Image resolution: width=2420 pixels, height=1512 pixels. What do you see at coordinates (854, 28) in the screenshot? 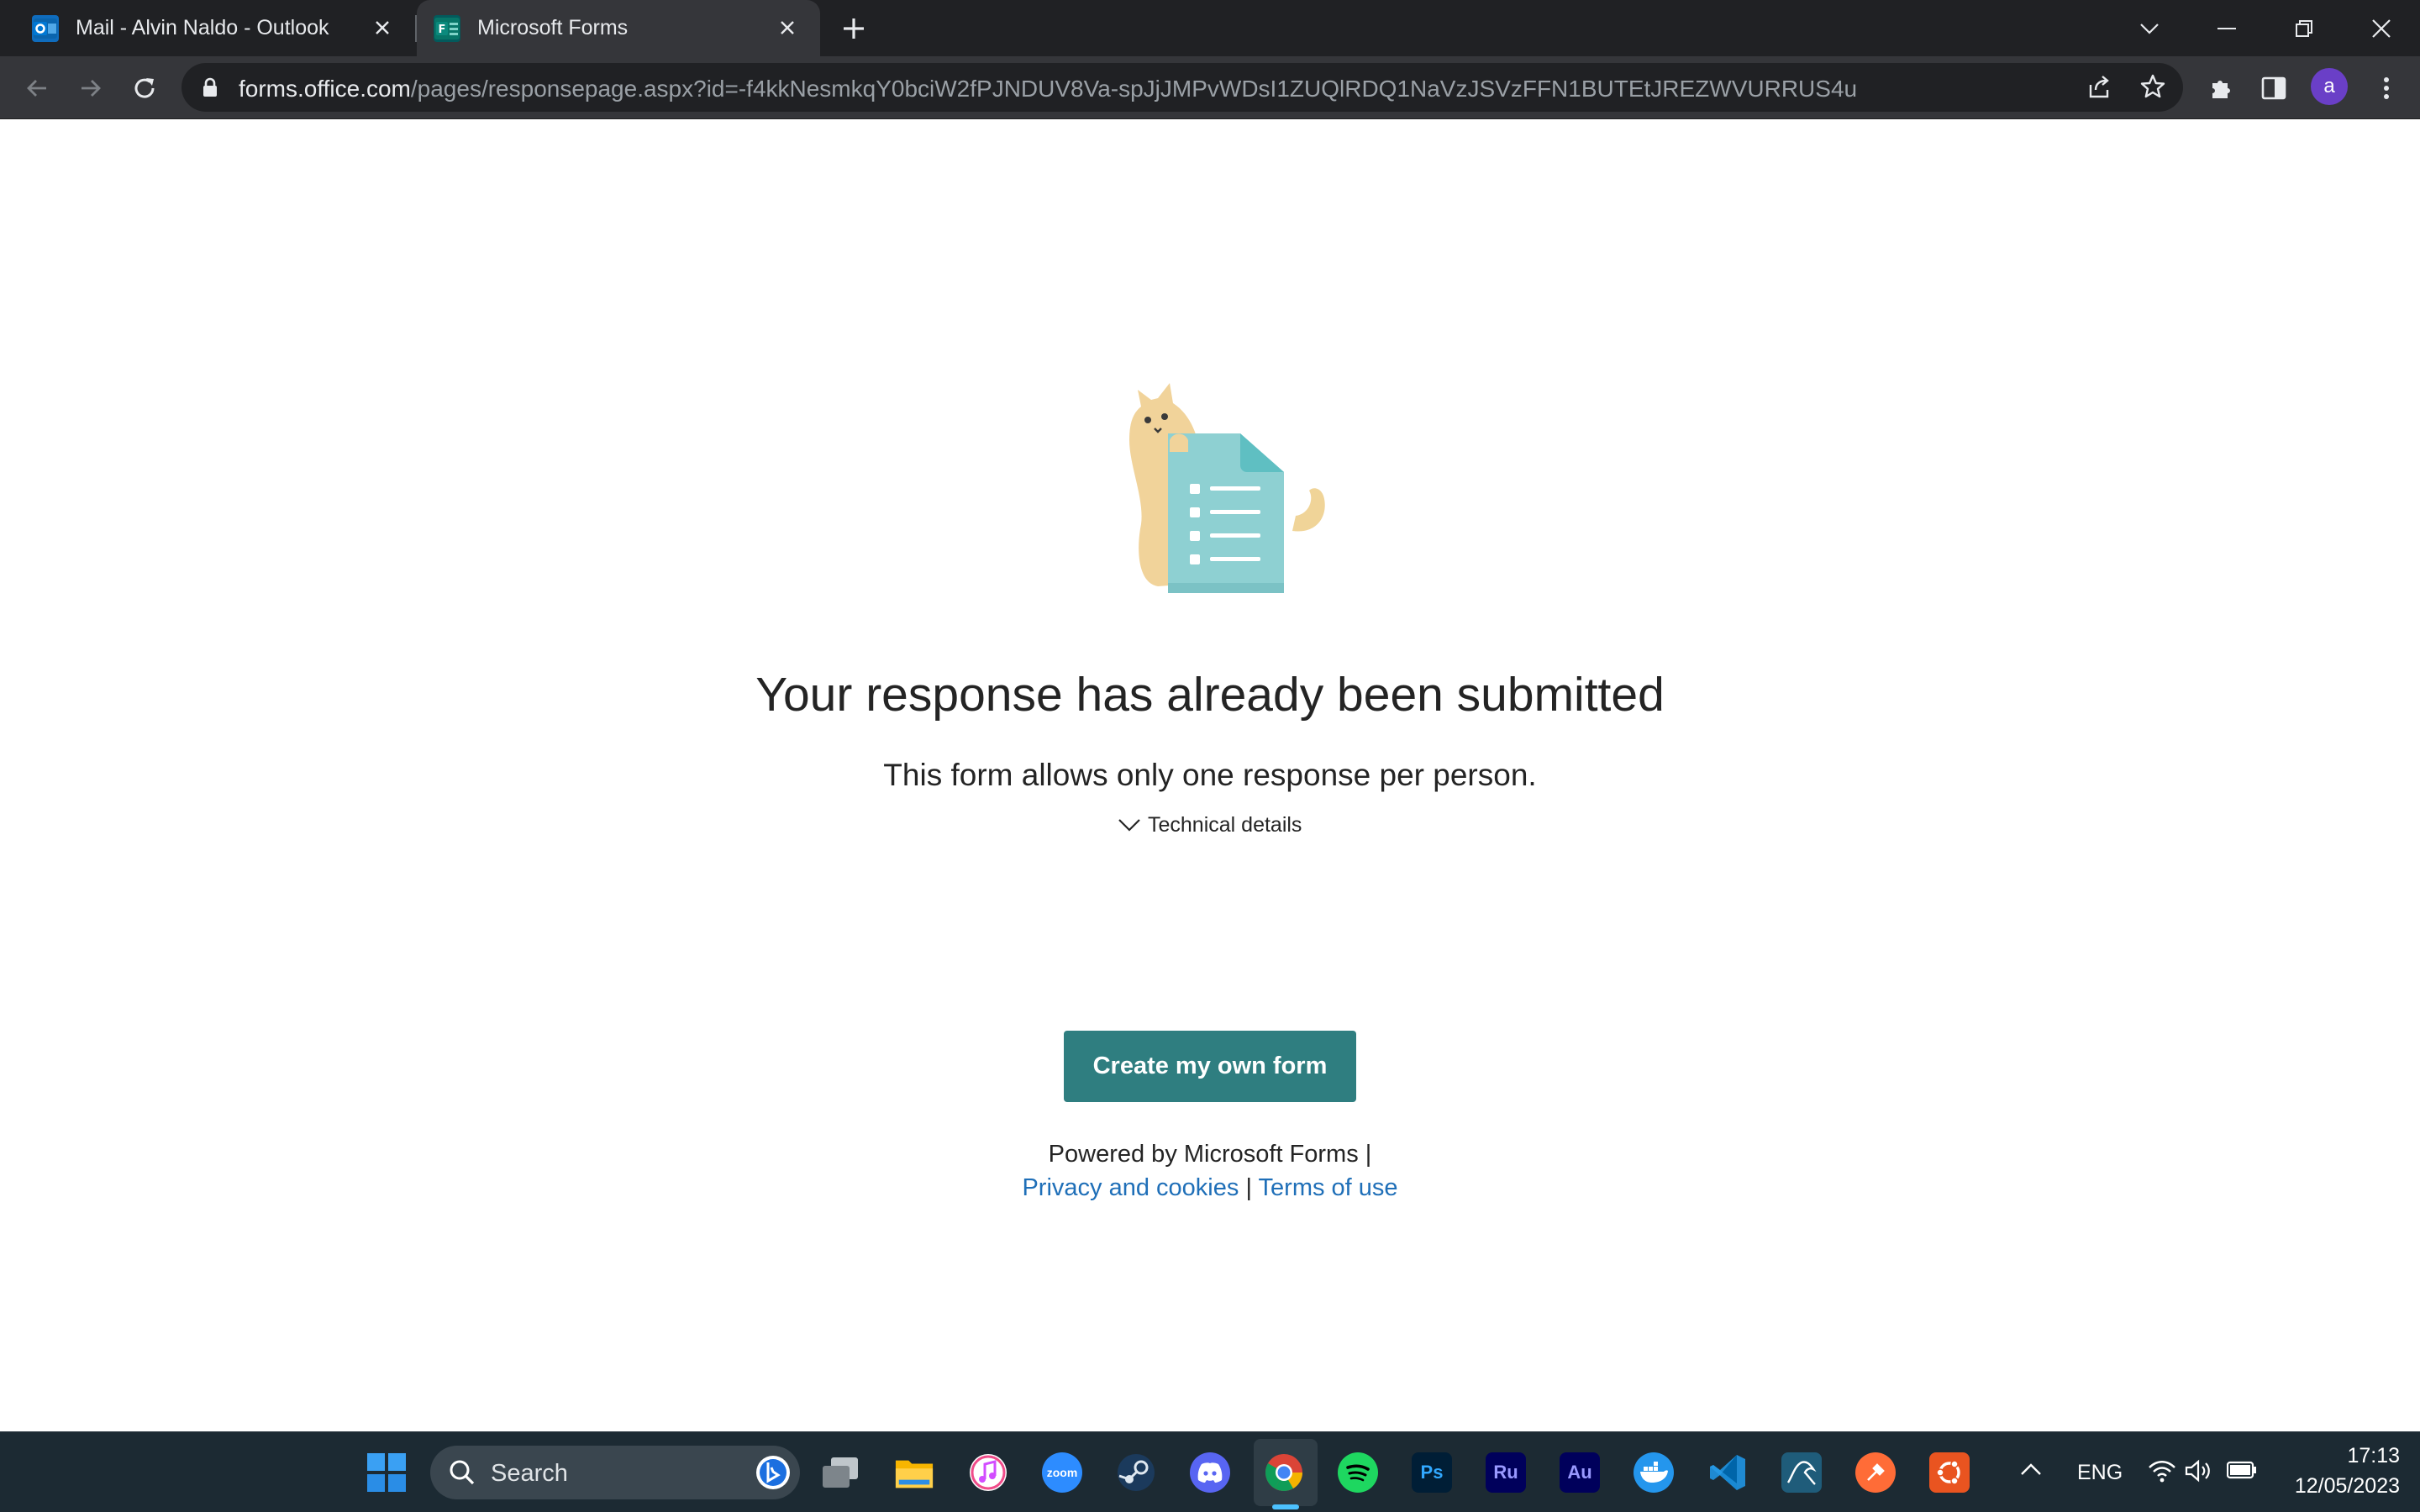
I see `new-tab-icon` at bounding box center [854, 28].